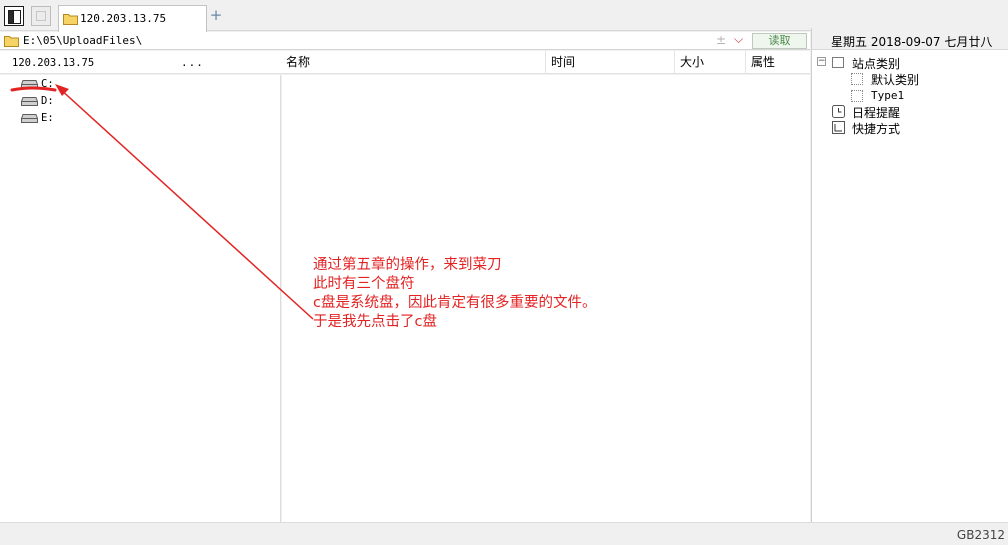 The height and width of the screenshot is (545, 1008). I want to click on panel-toggle-button, so click(14, 16).